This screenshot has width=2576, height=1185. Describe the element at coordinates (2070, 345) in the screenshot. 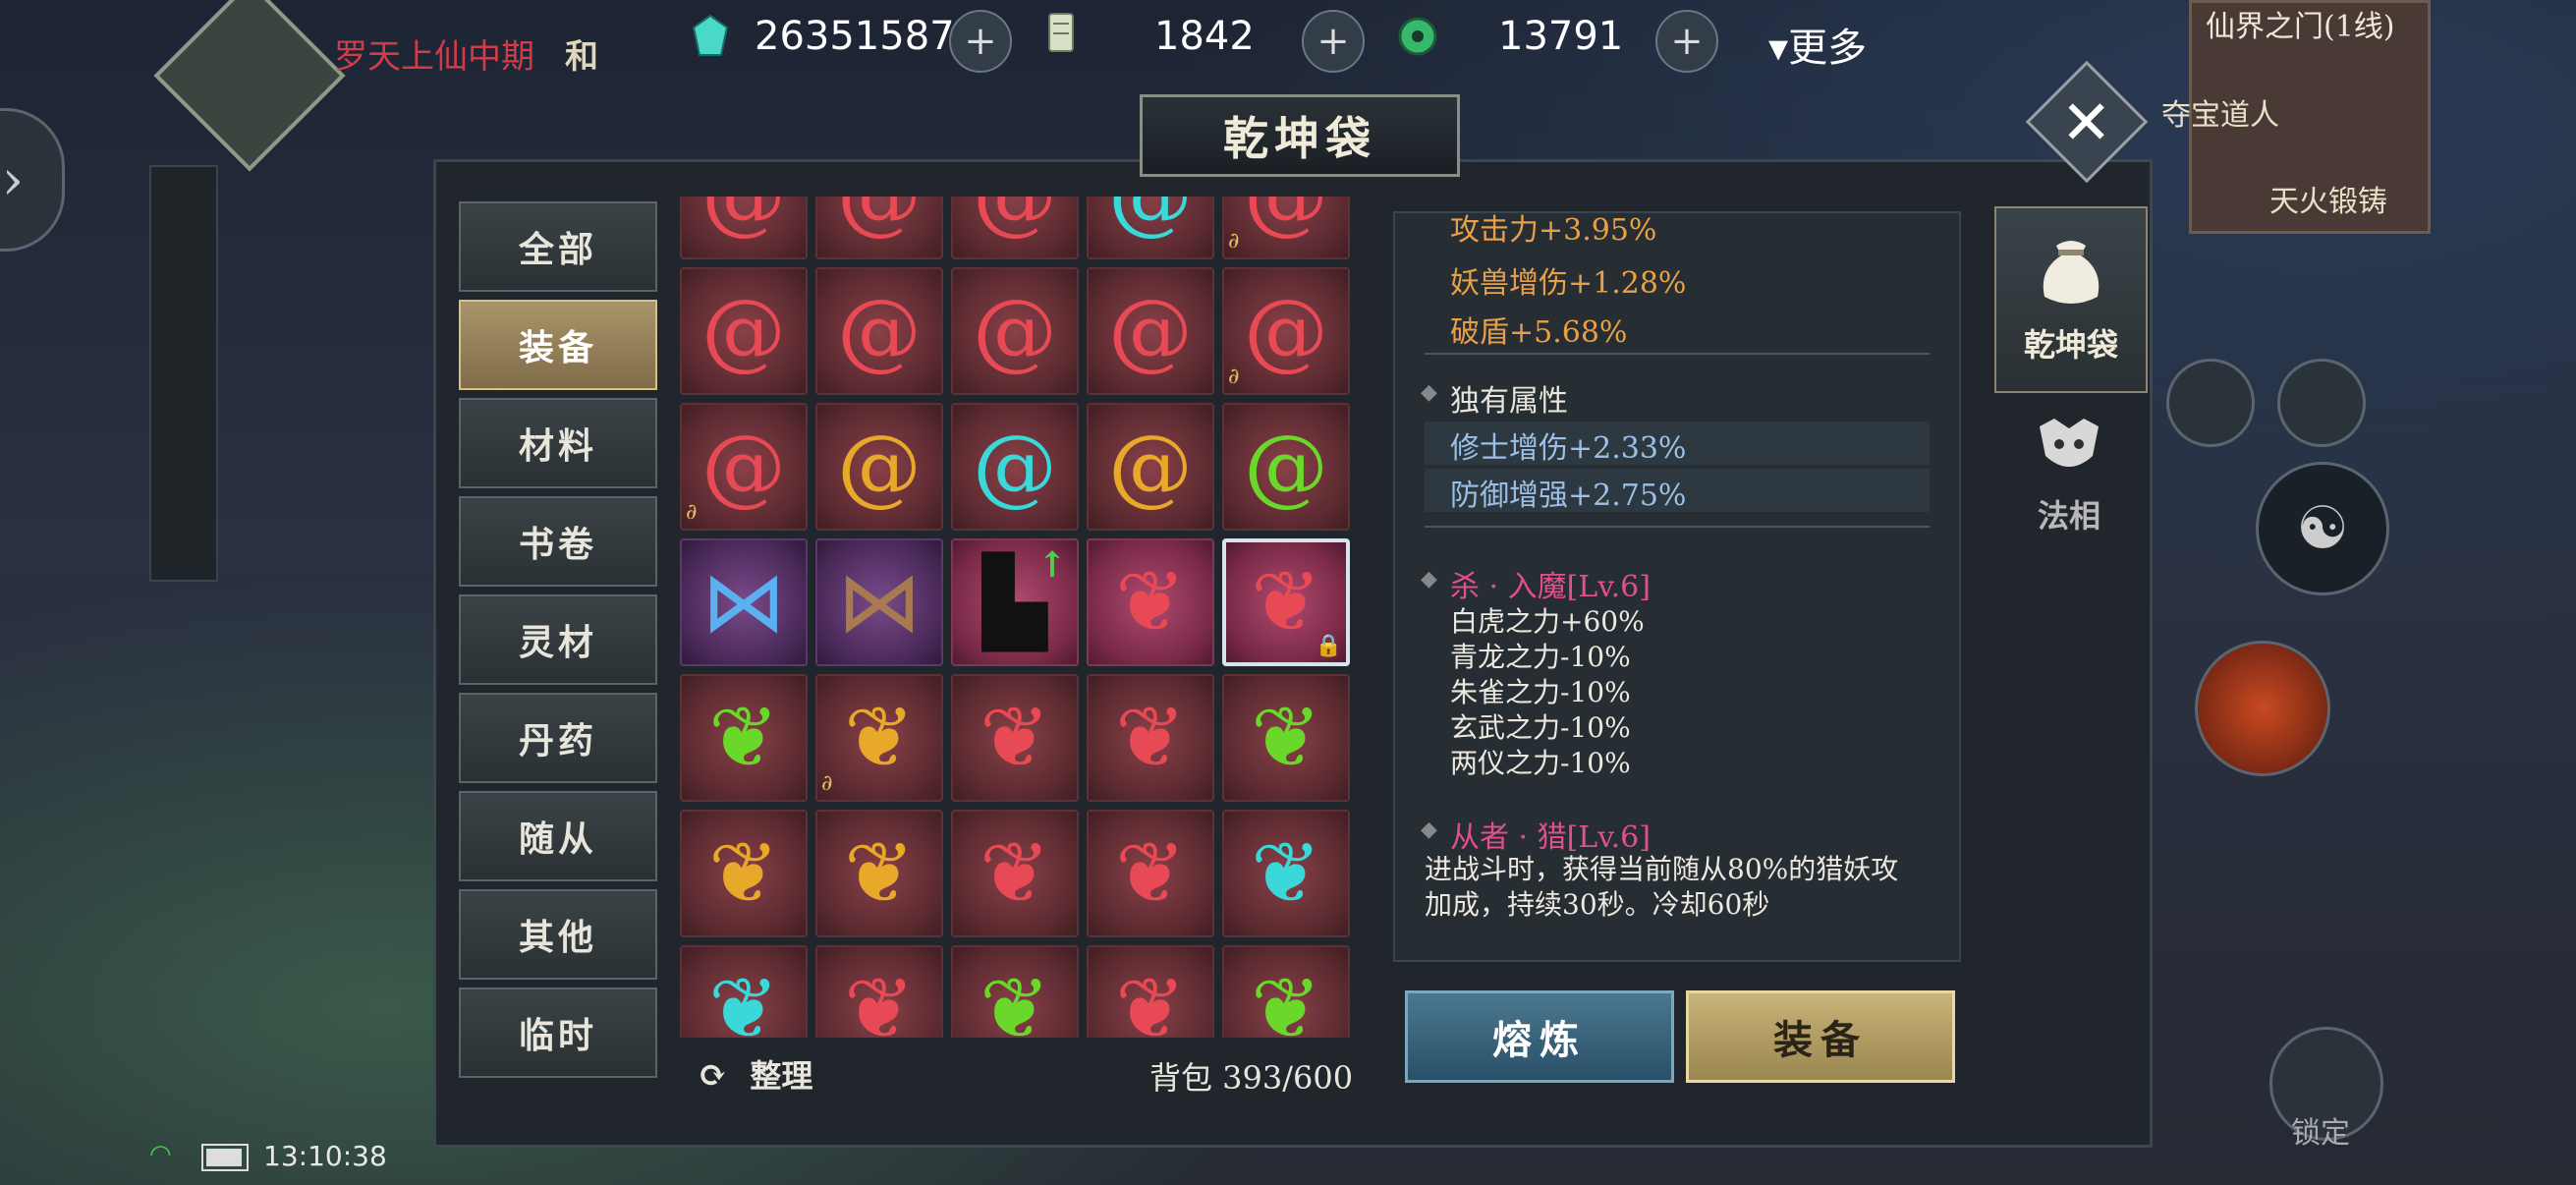

I see `side-tab-label: 乾坤袋` at that location.